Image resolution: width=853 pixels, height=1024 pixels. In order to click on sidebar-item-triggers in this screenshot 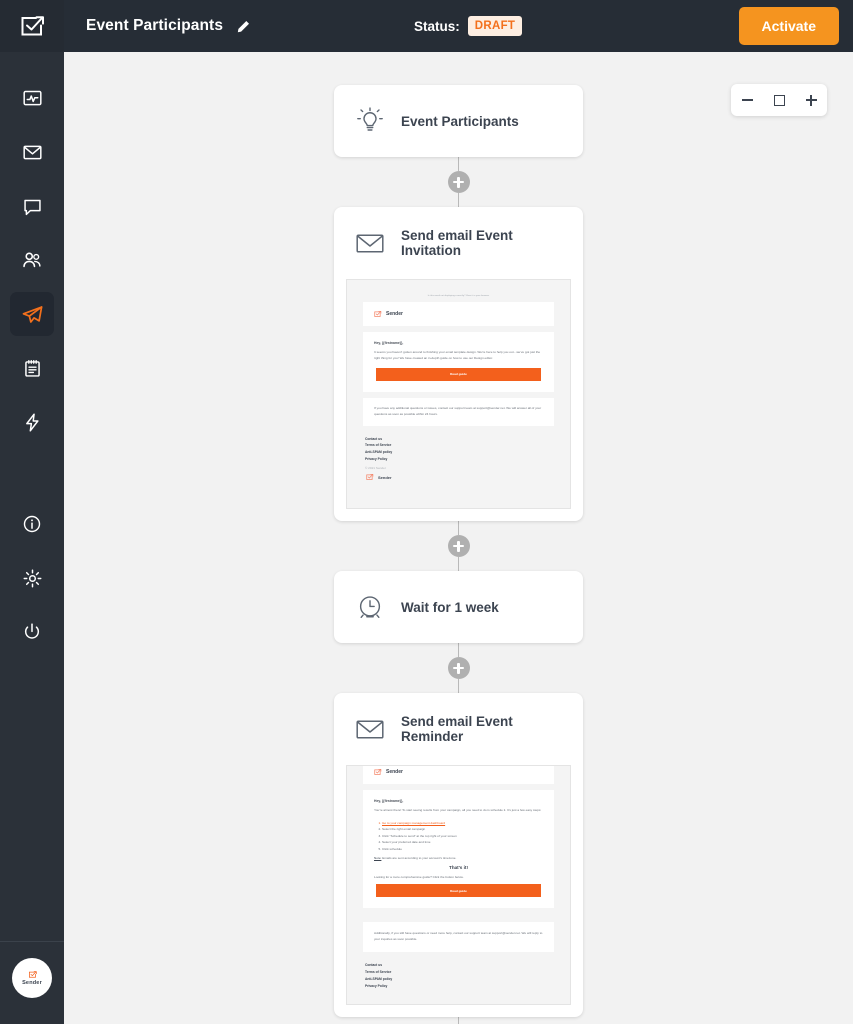, I will do `click(32, 422)`.